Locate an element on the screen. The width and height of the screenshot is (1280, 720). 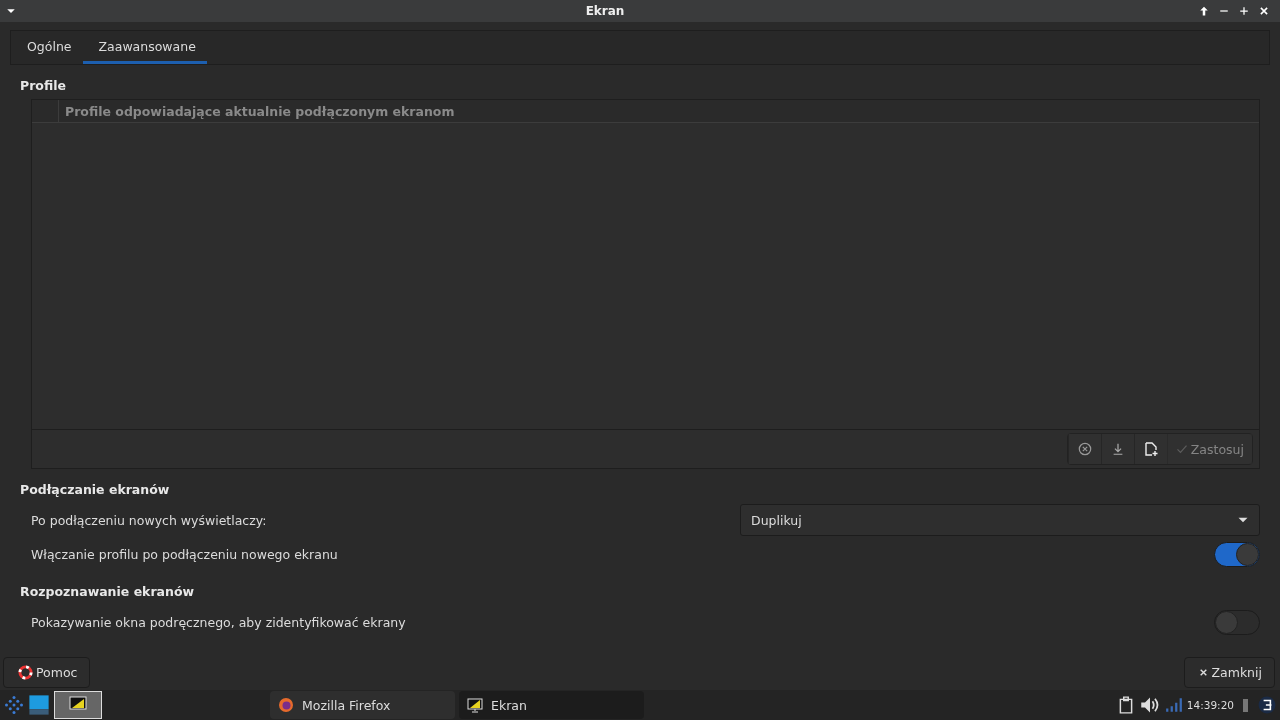
lifebuoy-icon is located at coordinates (25, 672).